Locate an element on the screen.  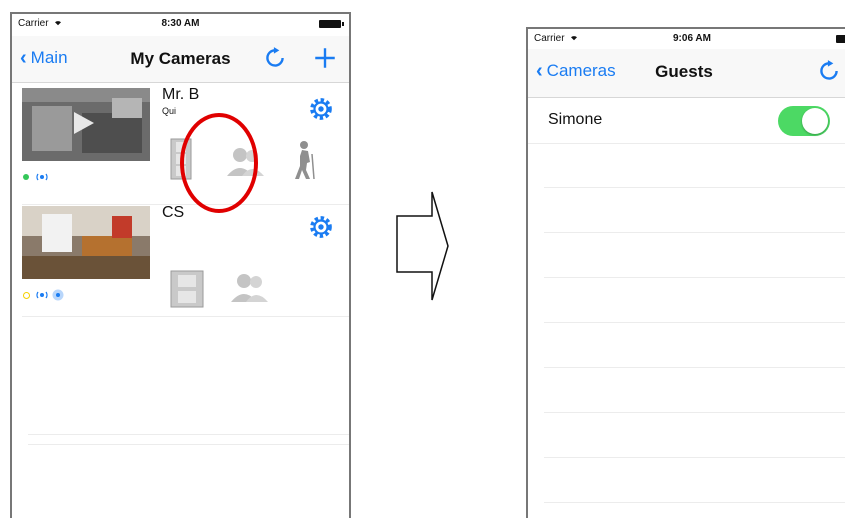
status-bar: Carrier 8:30 AM is located at coordinates (180, 25).